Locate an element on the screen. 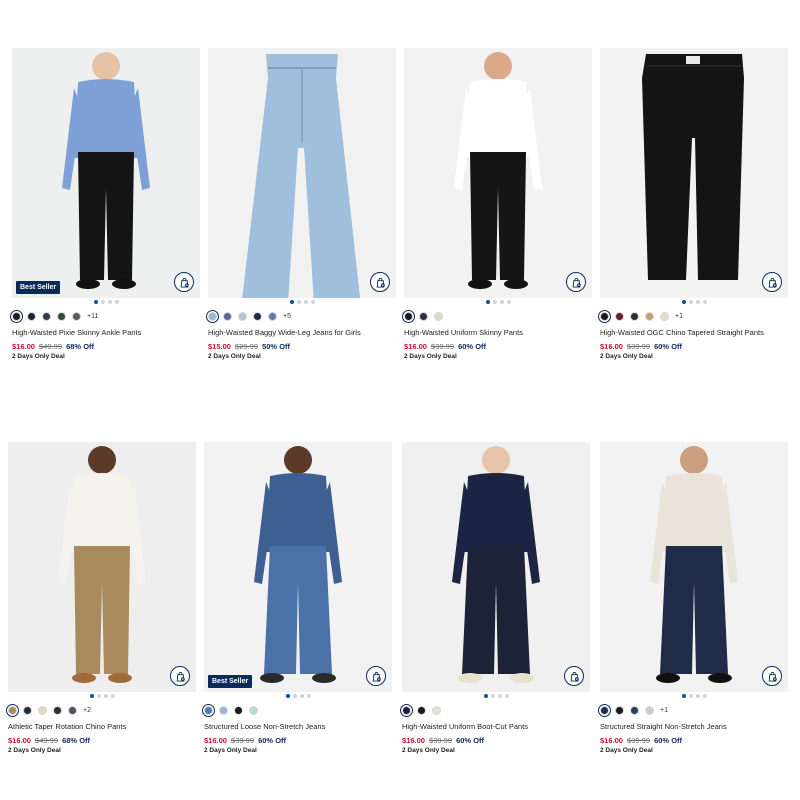 This screenshot has height=800, width=800. product-name: High-Waisted Pixie Skinny Ankle Pants is located at coordinates (106, 332).